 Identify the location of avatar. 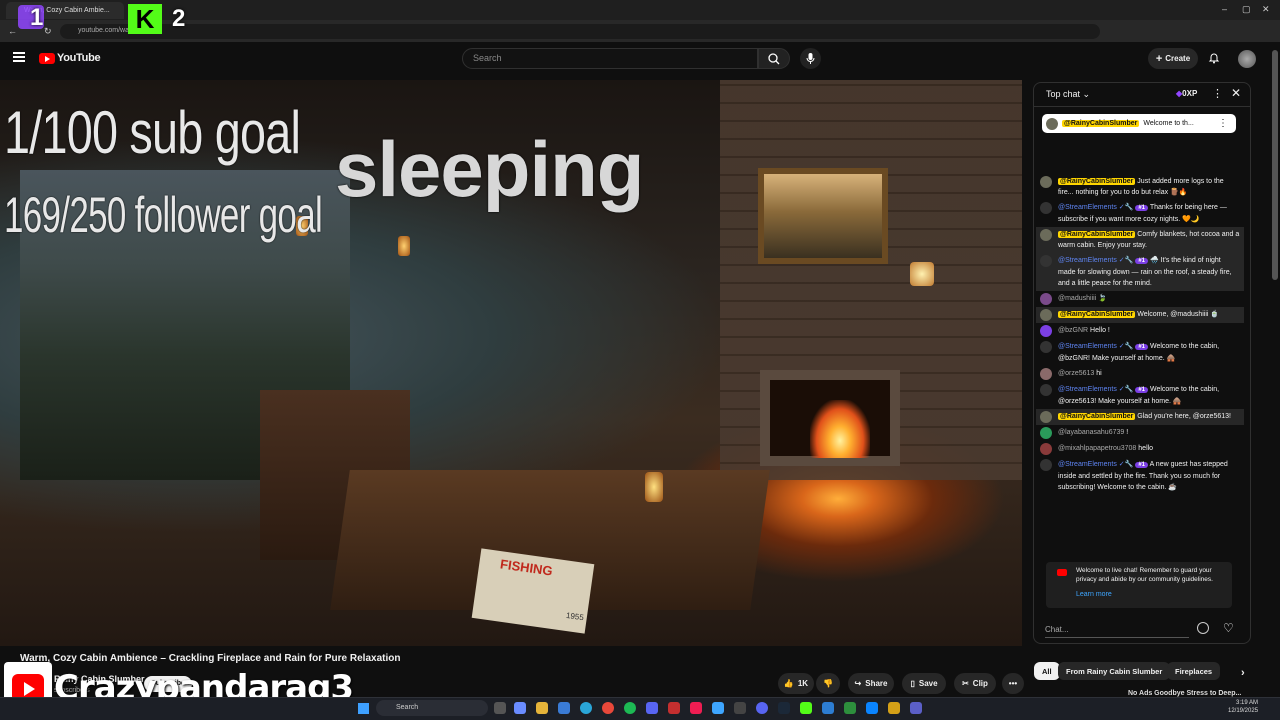
(1046, 390).